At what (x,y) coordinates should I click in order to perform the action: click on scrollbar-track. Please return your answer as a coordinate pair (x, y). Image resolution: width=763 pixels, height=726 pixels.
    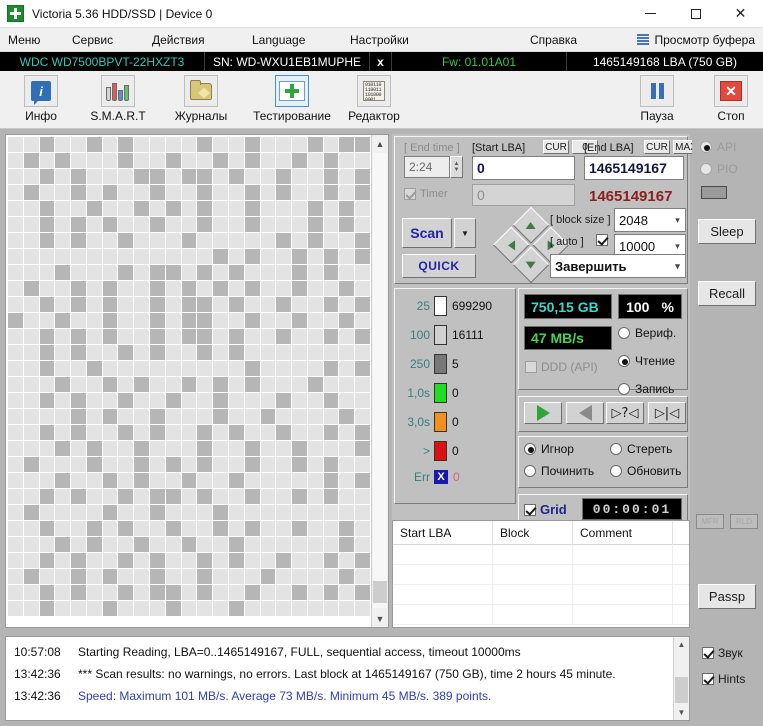
    Looking at the image, I should click on (380, 380).